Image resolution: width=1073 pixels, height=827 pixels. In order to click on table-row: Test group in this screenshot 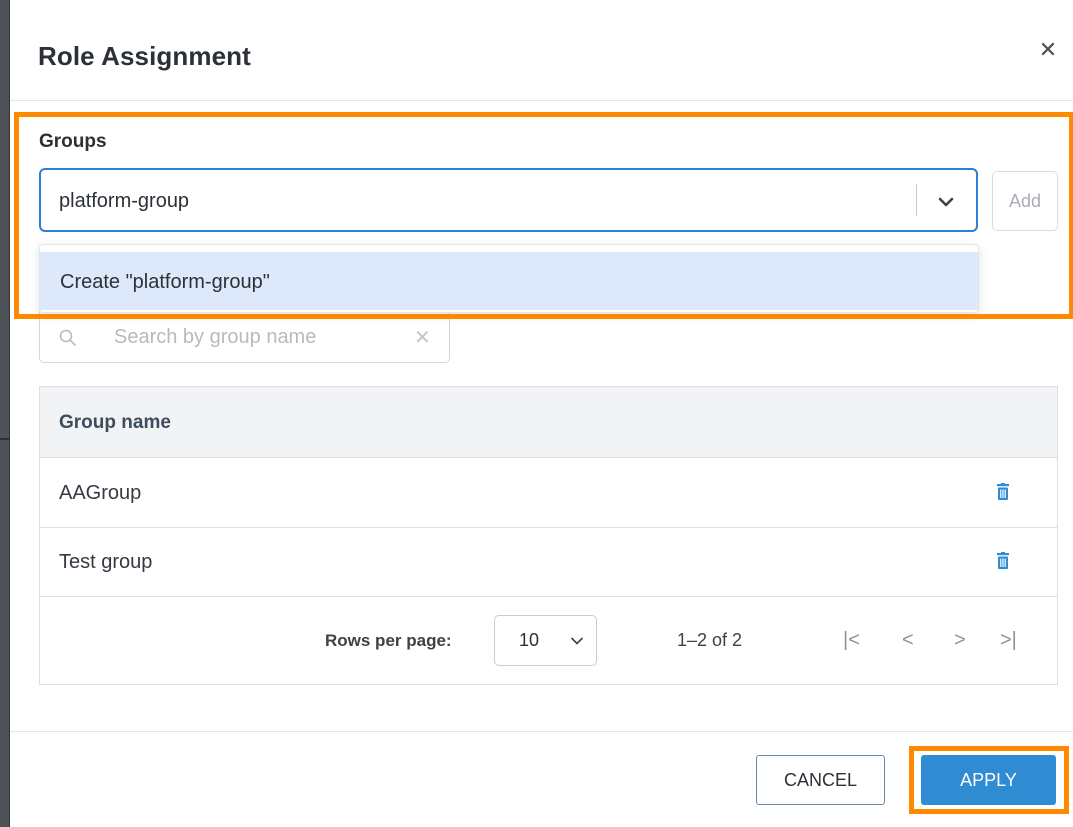, I will do `click(548, 562)`.